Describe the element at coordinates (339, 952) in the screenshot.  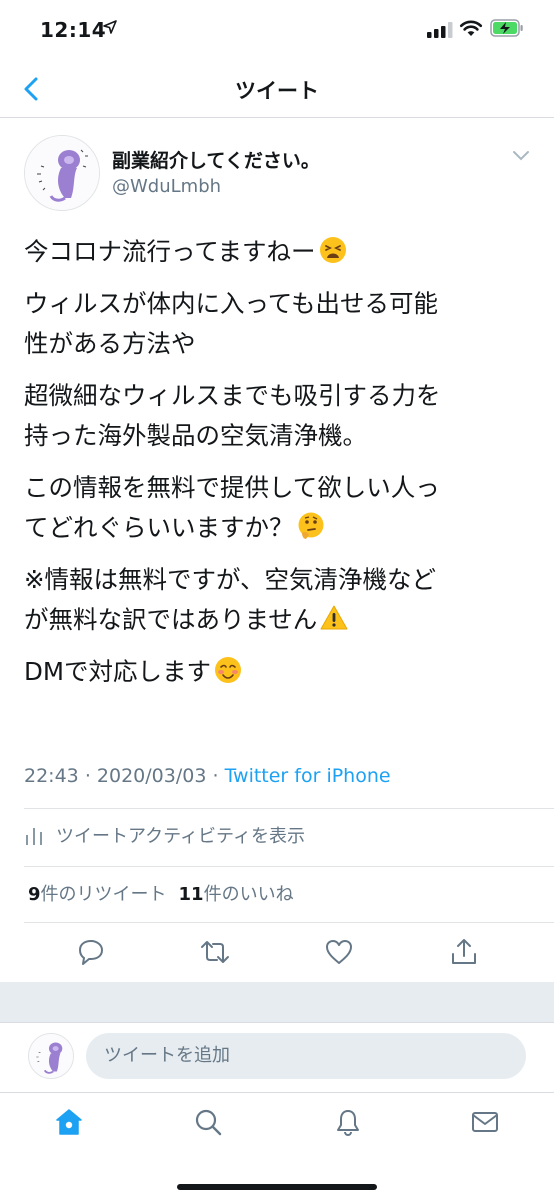
I see `like-heart-icon` at that location.